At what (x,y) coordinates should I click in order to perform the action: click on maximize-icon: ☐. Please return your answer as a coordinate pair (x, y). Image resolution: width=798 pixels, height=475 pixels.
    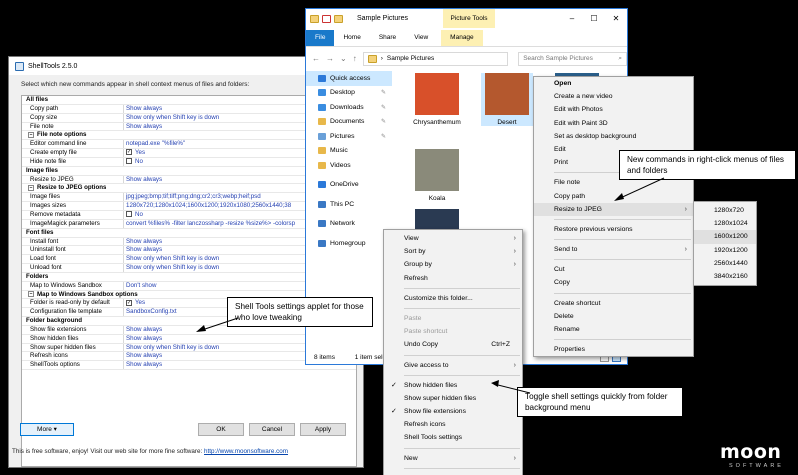
    Looking at the image, I should click on (594, 18).